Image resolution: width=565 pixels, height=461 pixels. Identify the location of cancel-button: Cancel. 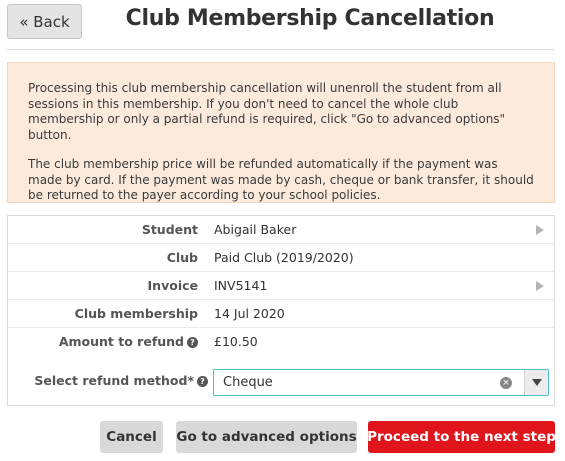
(131, 437).